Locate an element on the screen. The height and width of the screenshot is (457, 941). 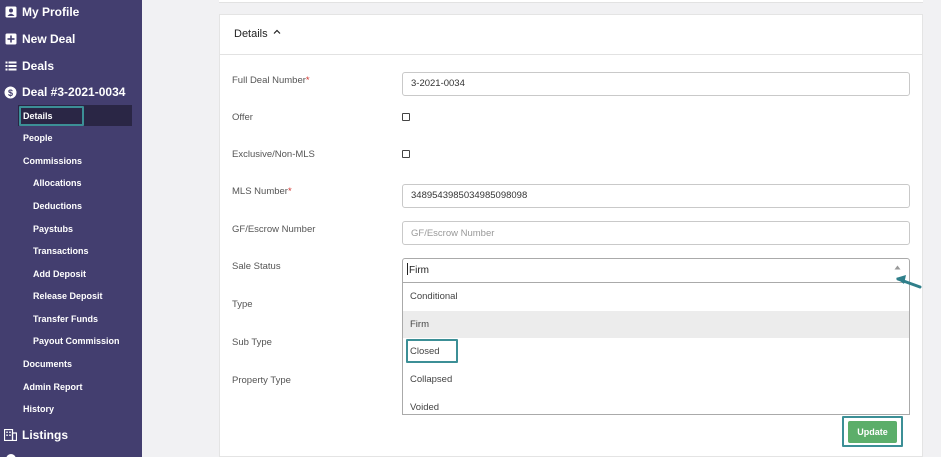
nav-transfer-funds: Transfer Funds is located at coordinates (65, 319).